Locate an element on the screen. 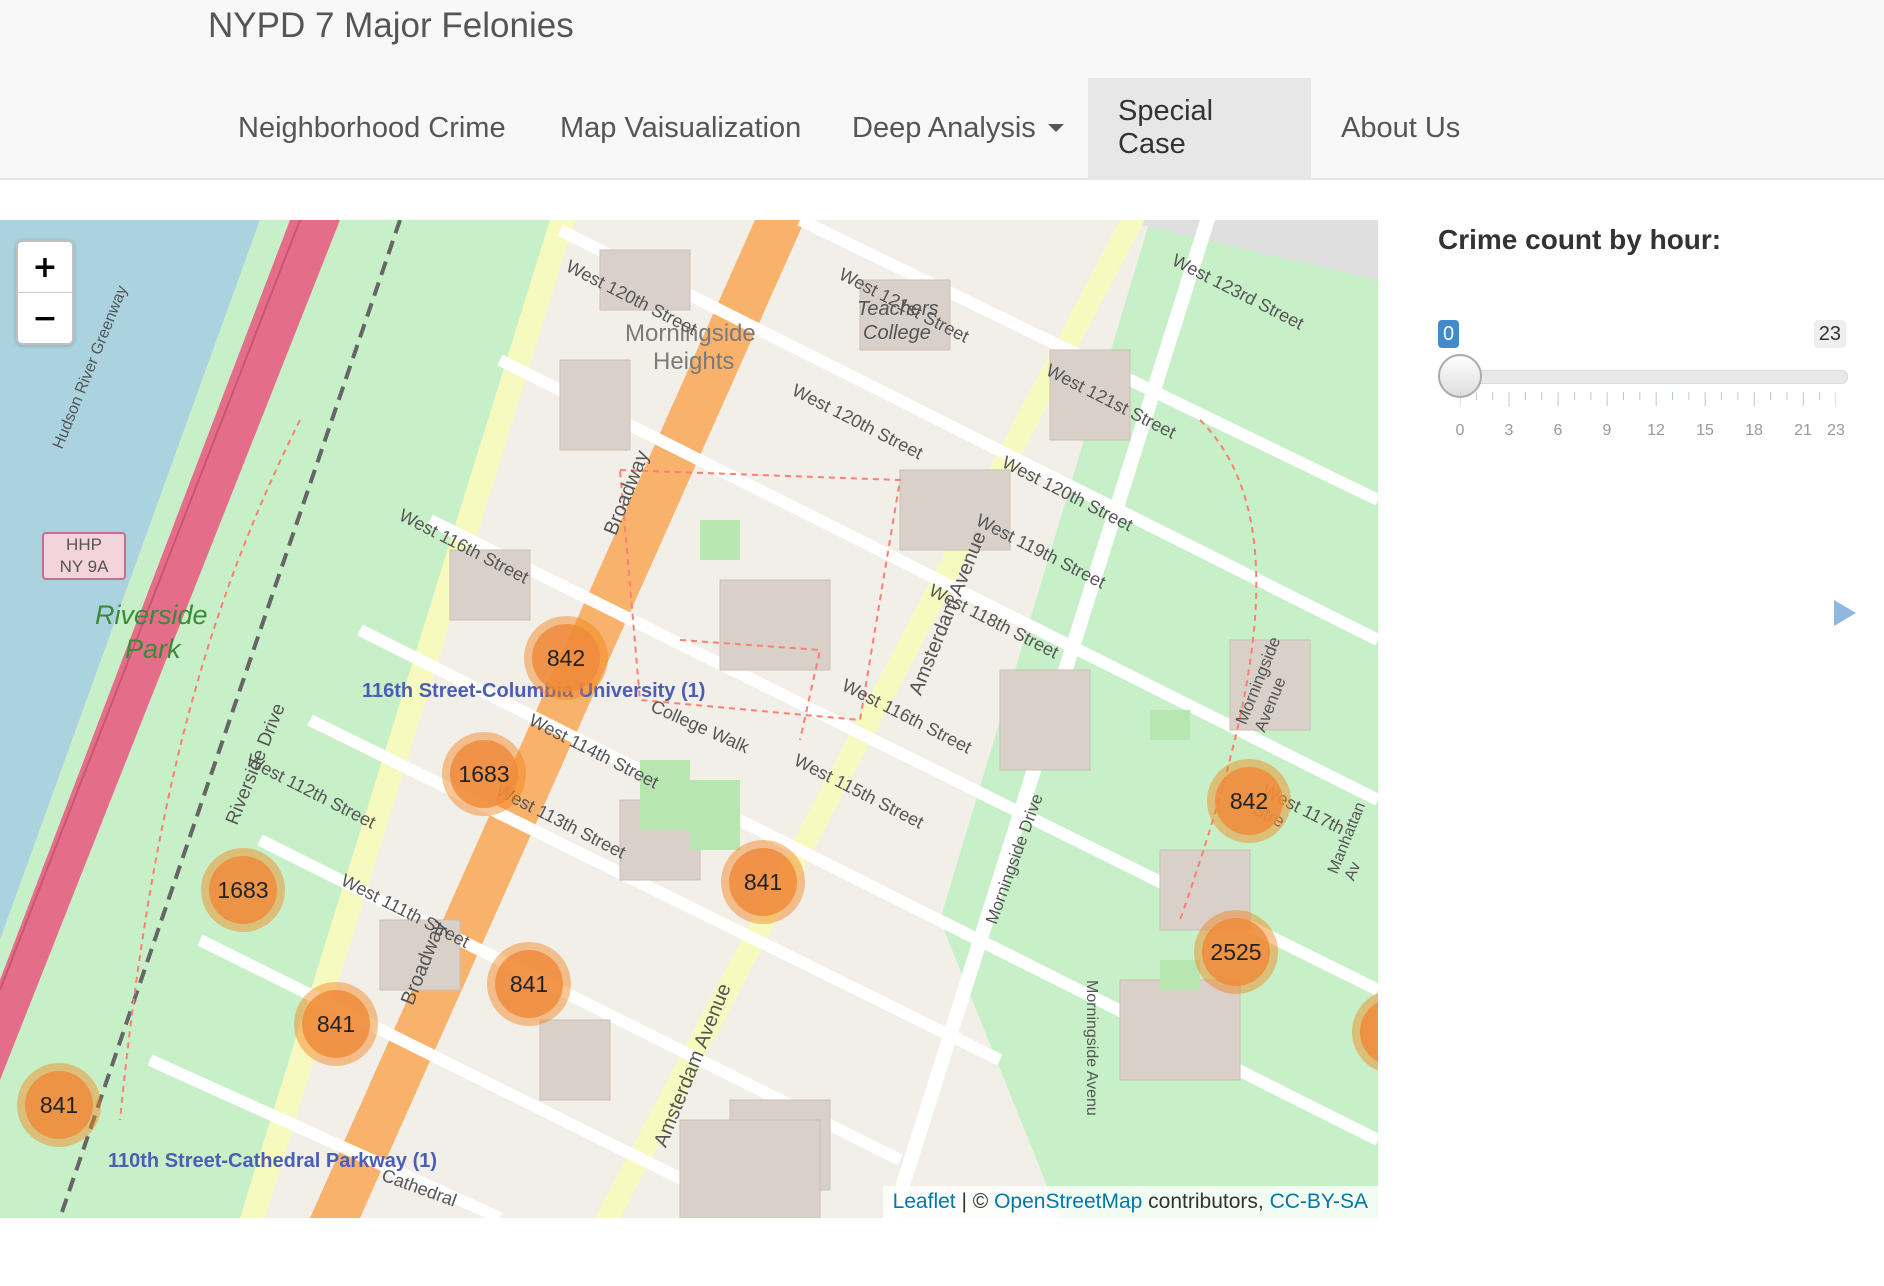 This screenshot has width=1884, height=1286. cluster-count: 2525 is located at coordinates (1236, 952).